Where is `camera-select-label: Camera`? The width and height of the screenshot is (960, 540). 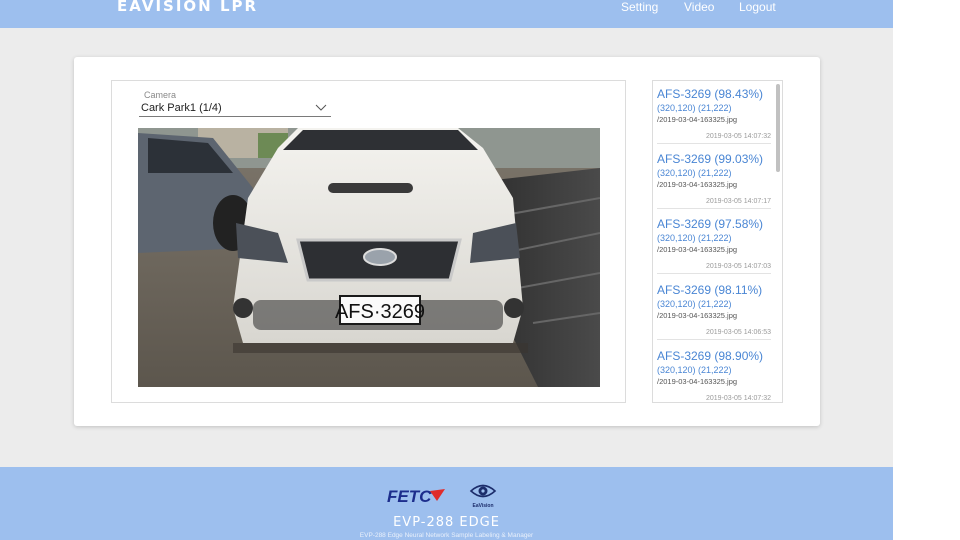 camera-select-label: Camera is located at coordinates (160, 95).